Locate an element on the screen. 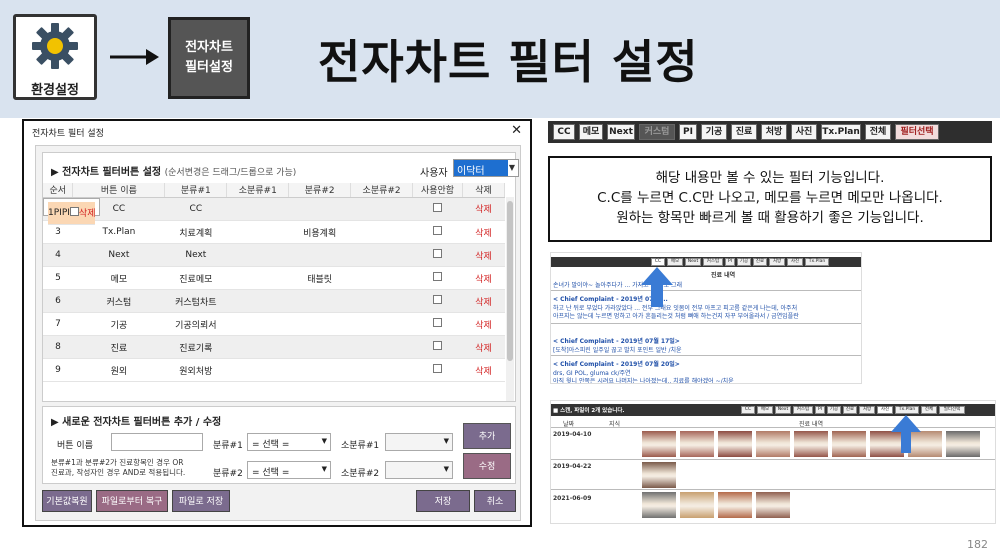 The image size is (1000, 560). btn-name-label: 버튼 이름 is located at coordinates (75, 446).